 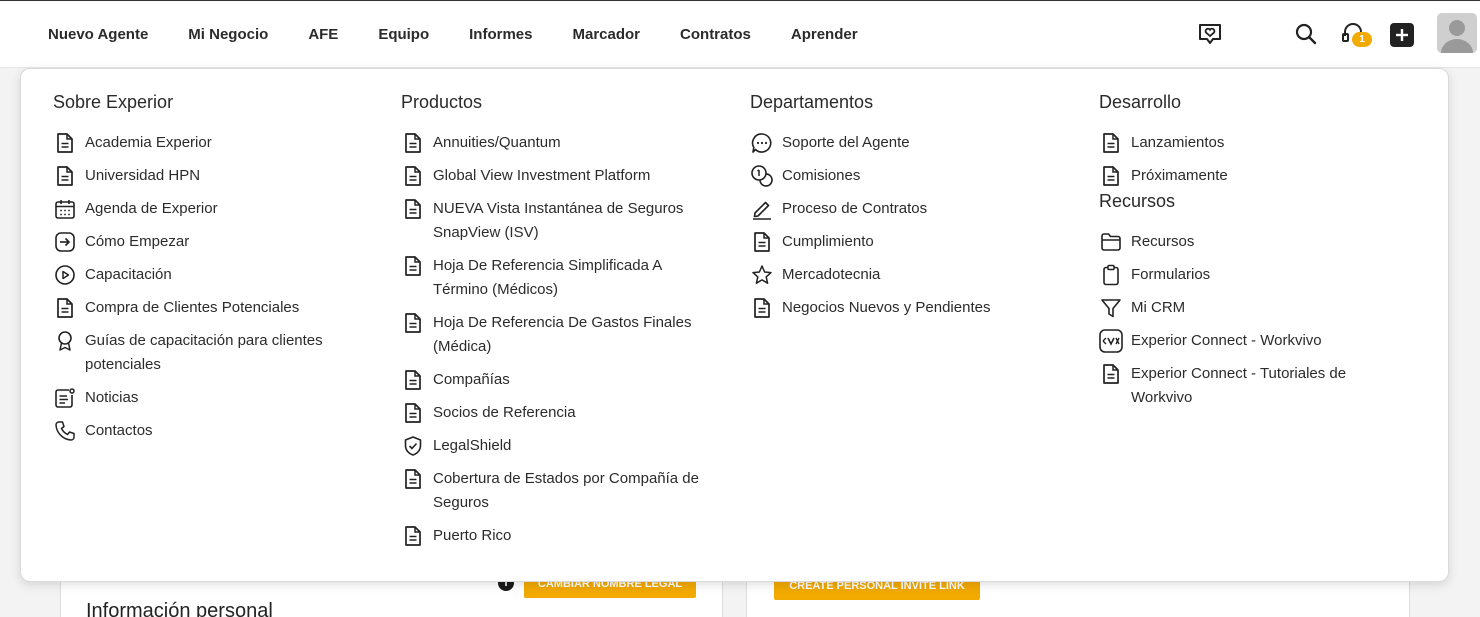 I want to click on link-label: Mercadotecnia, so click(x=831, y=274).